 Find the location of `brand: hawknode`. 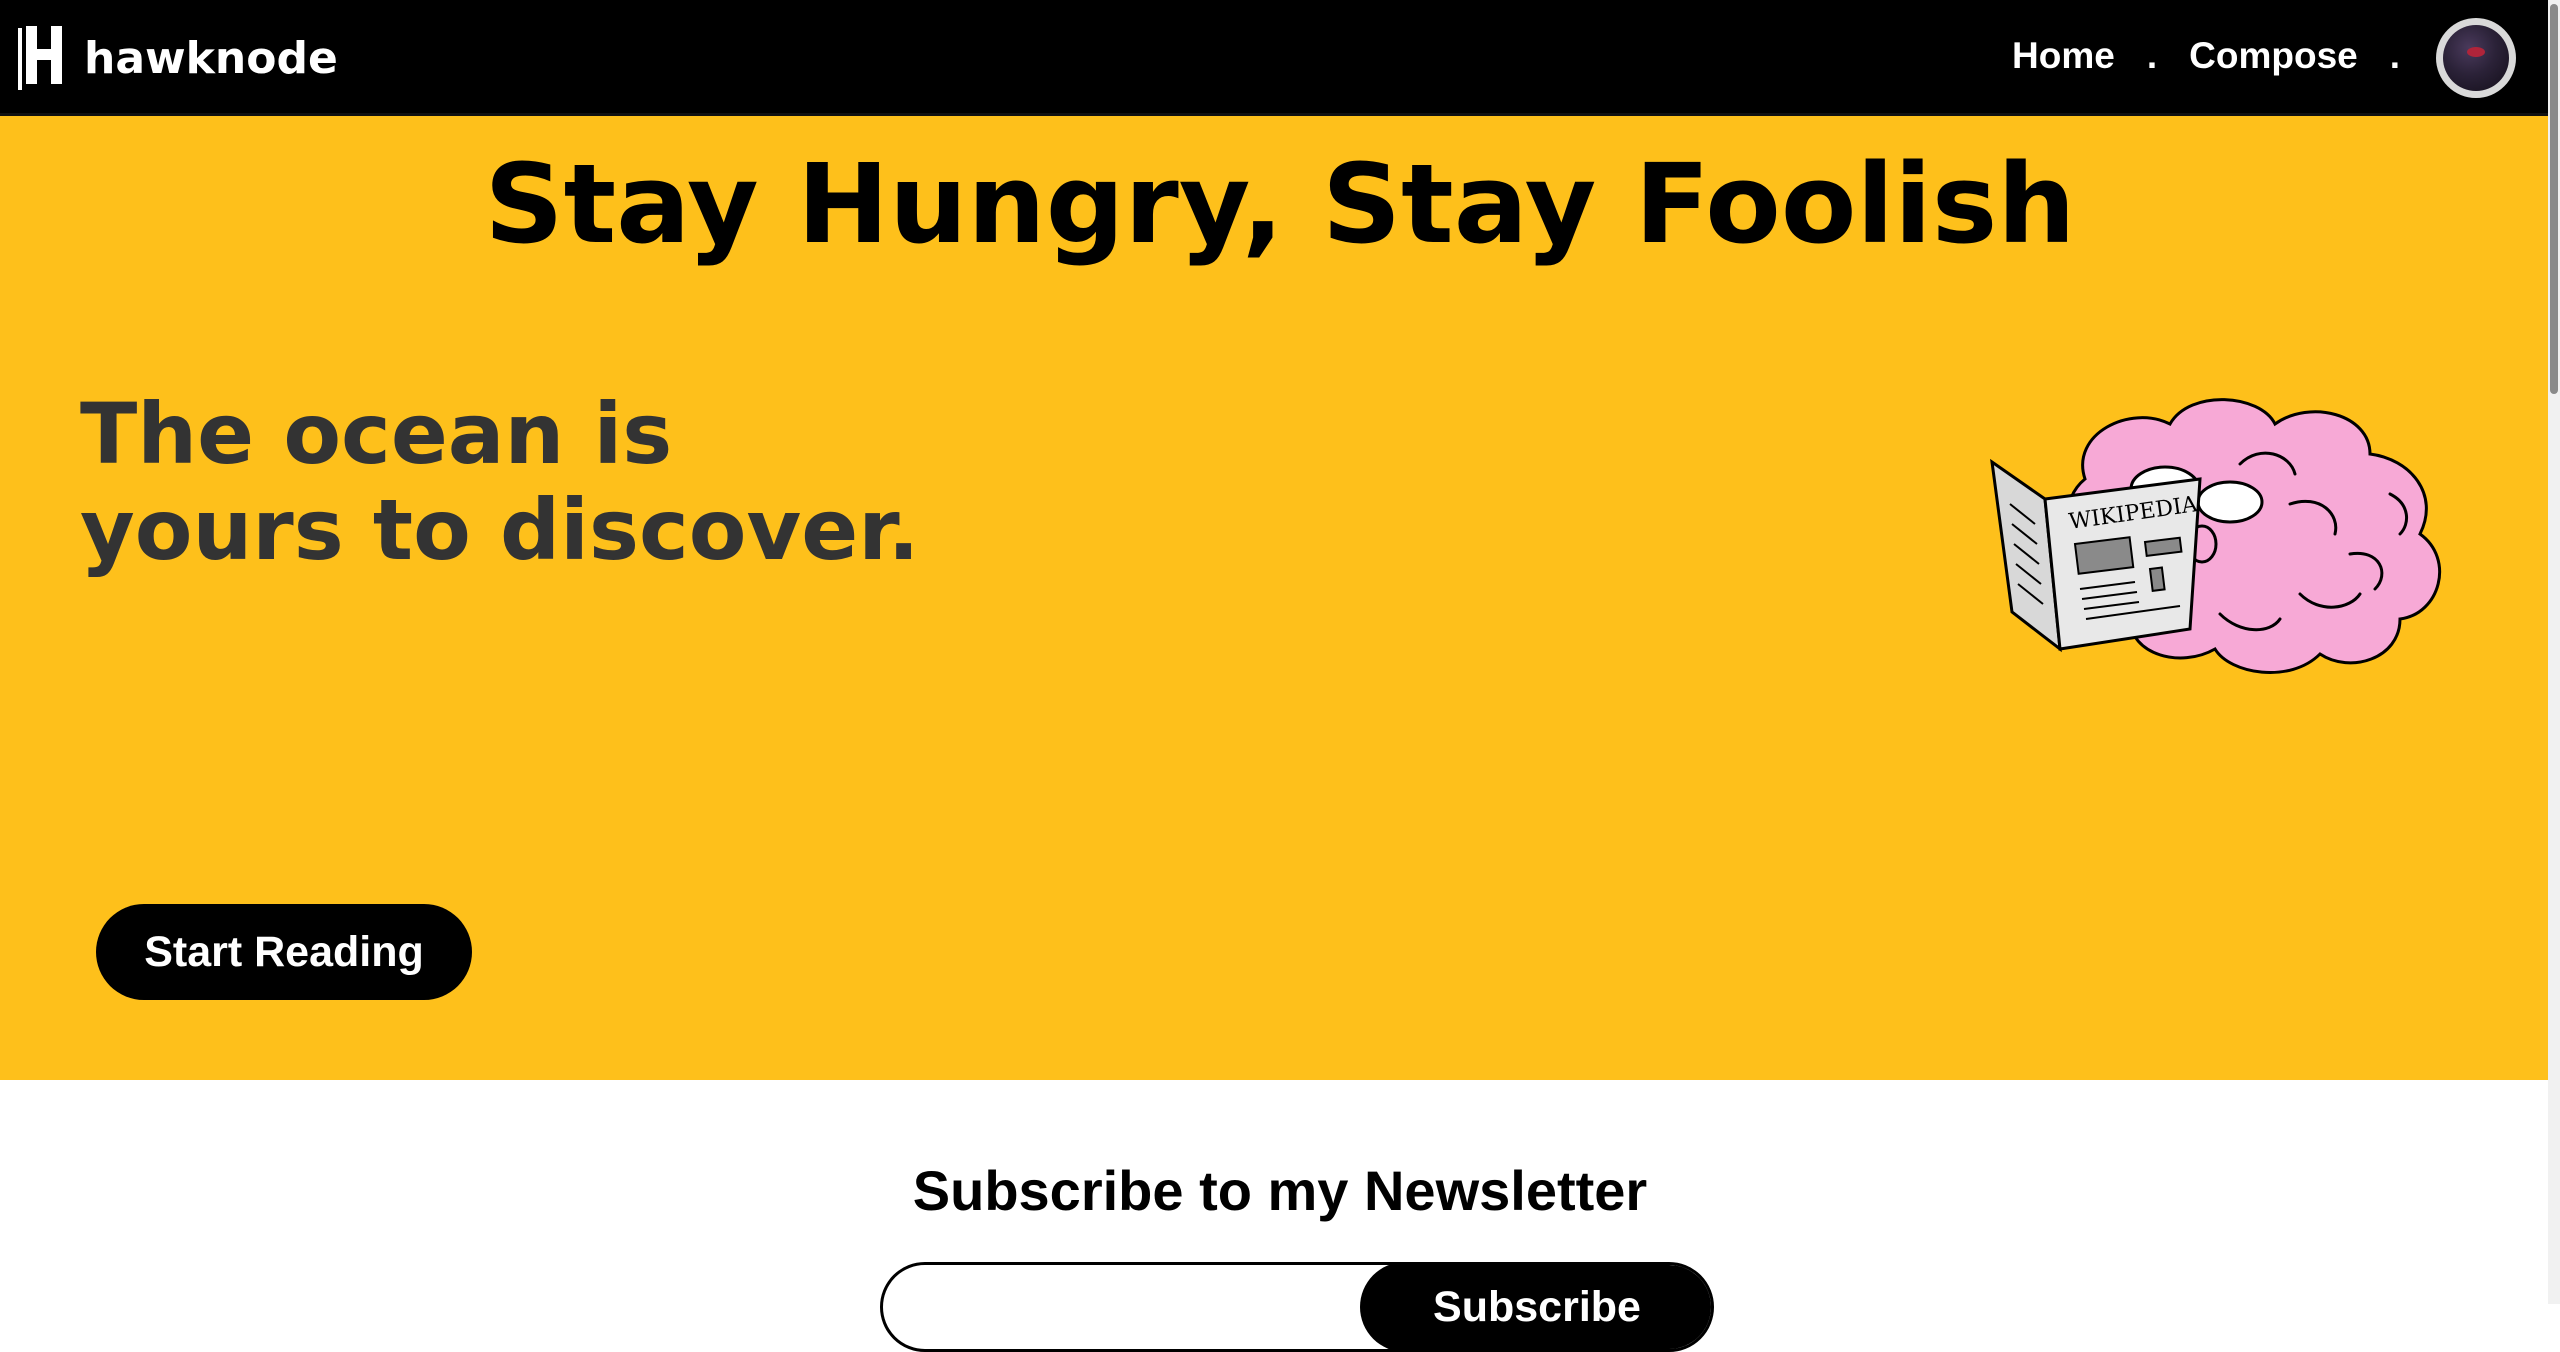

brand: hawknode is located at coordinates (178, 58).